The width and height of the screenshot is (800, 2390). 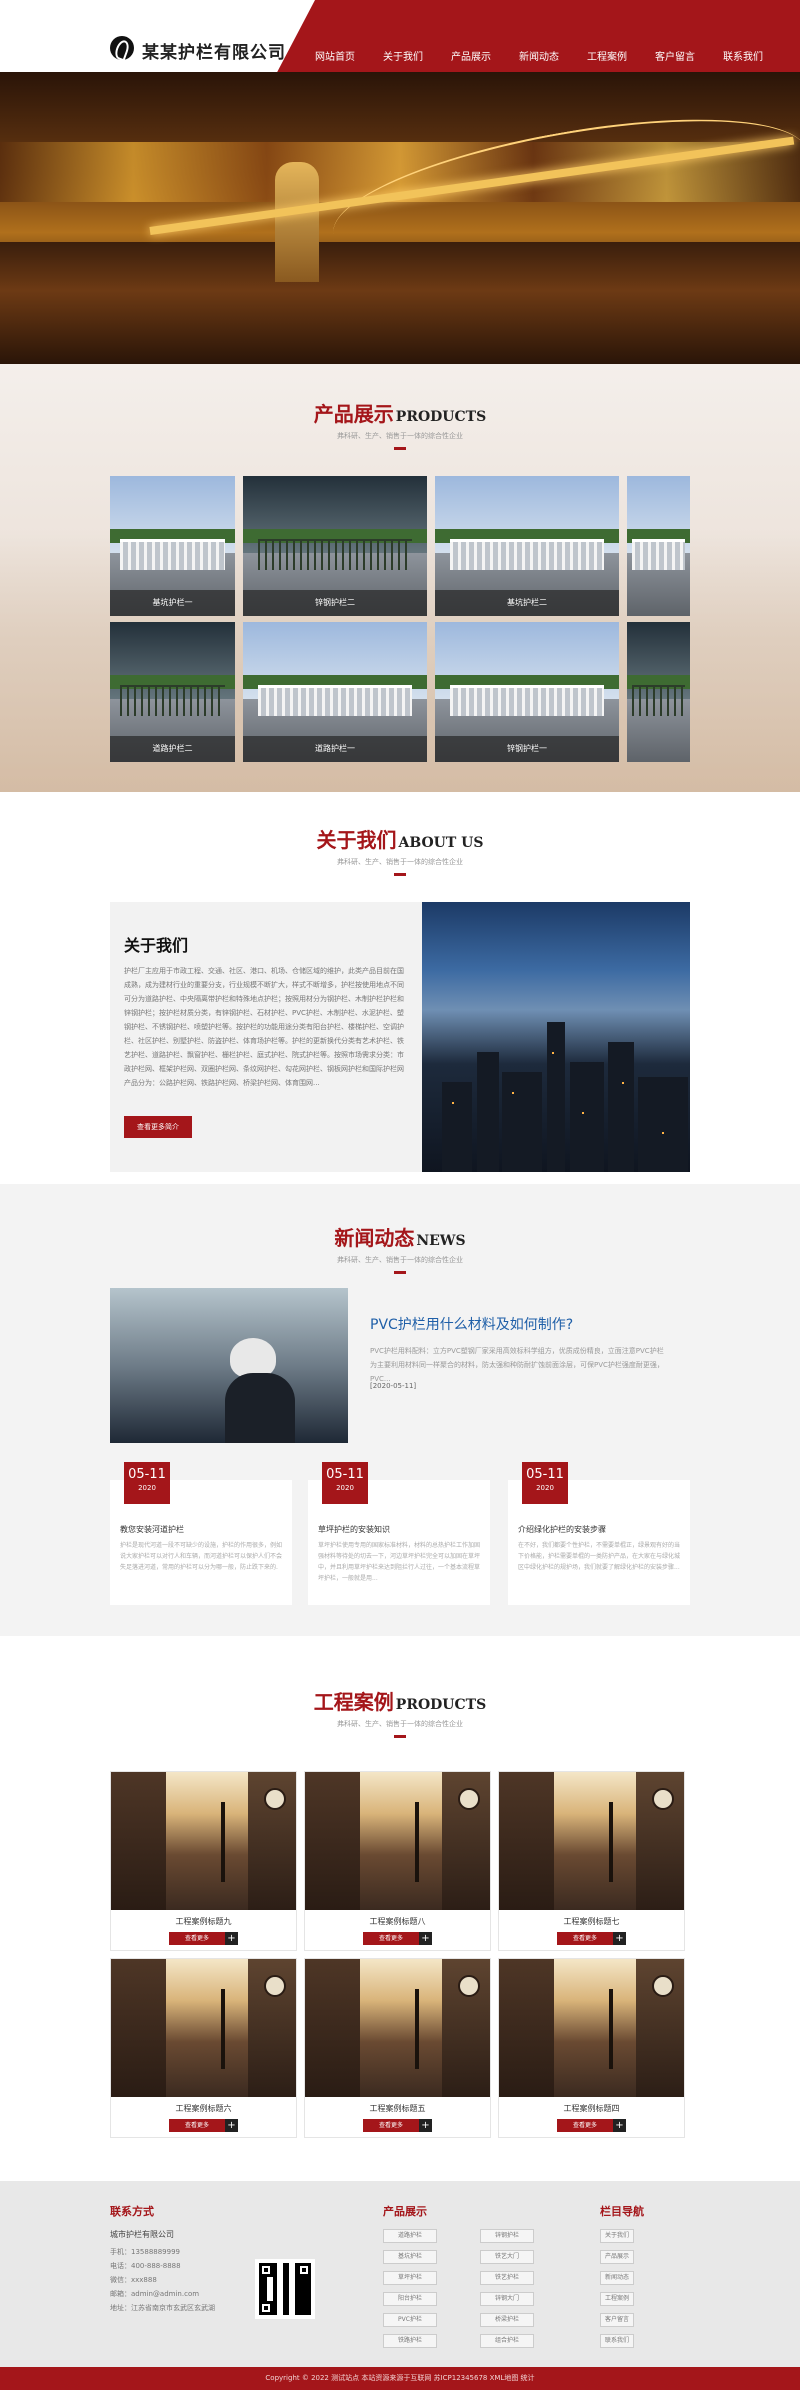 What do you see at coordinates (147, 1488) in the screenshot?
I see `news-year: 2020` at bounding box center [147, 1488].